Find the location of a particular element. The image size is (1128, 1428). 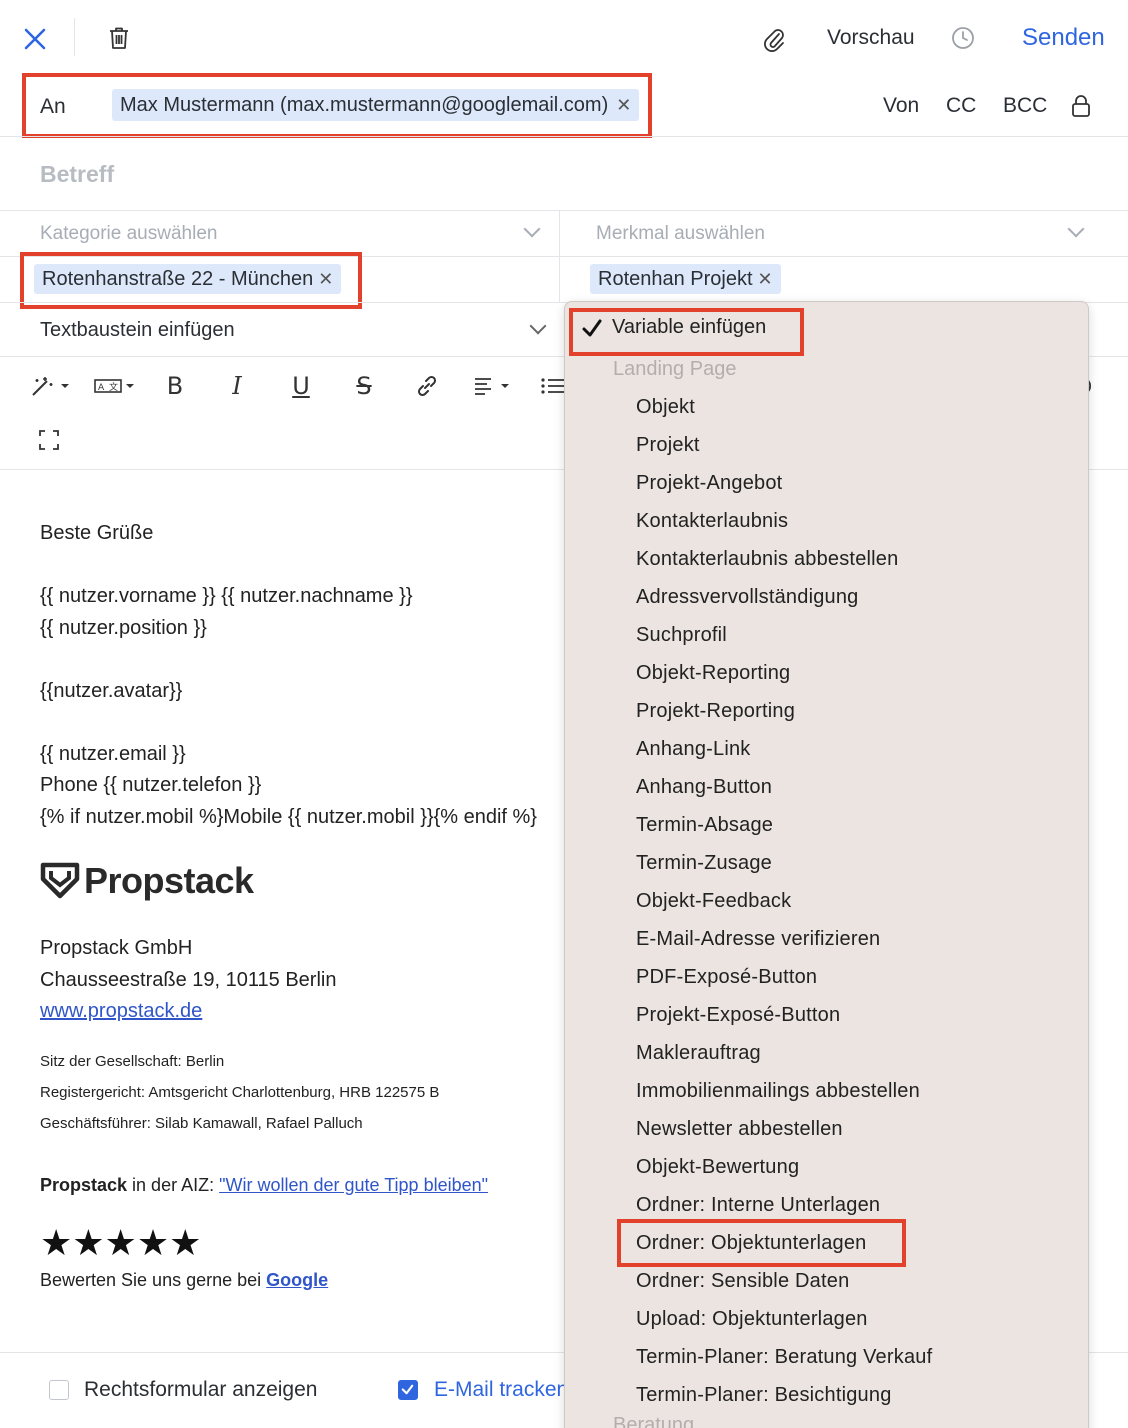

aiz-brand: Propstack is located at coordinates (84, 1184).